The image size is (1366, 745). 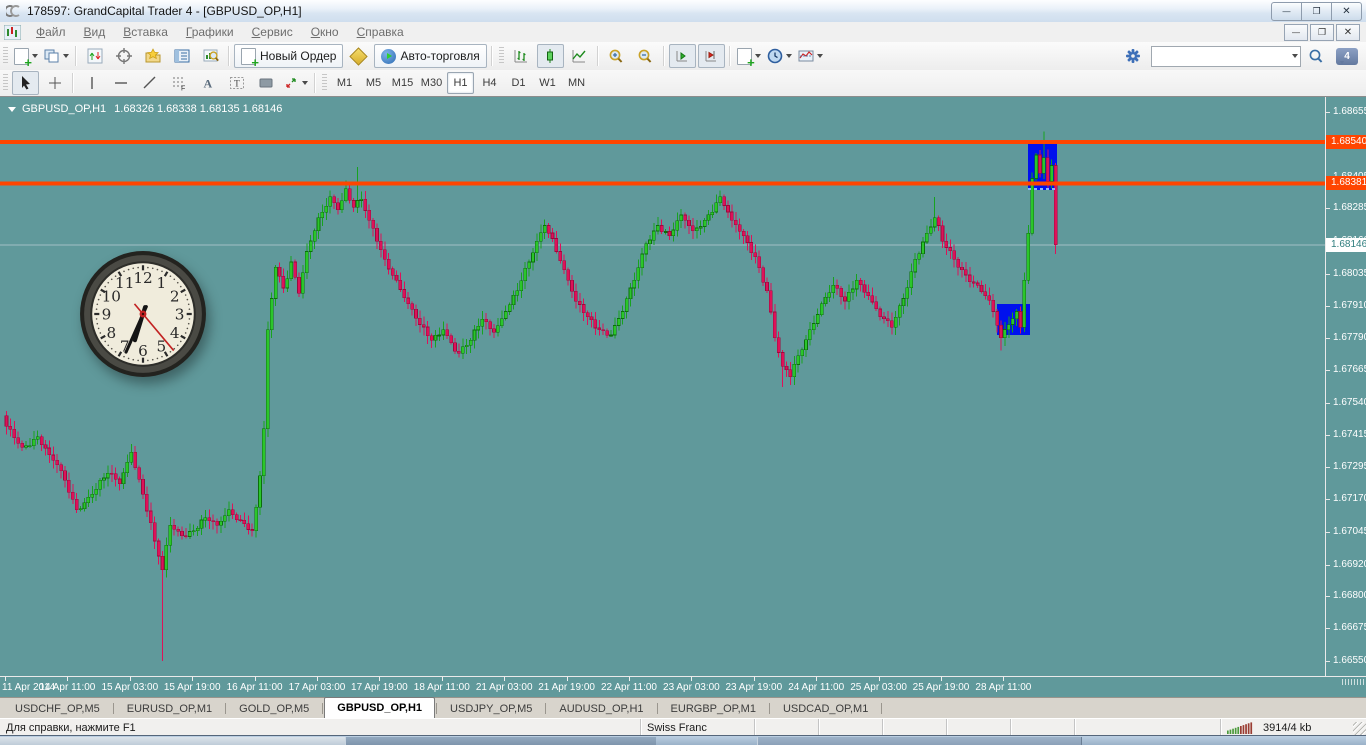 What do you see at coordinates (1349, 499) in the screenshot?
I see `price-tick-label: 1.67170` at bounding box center [1349, 499].